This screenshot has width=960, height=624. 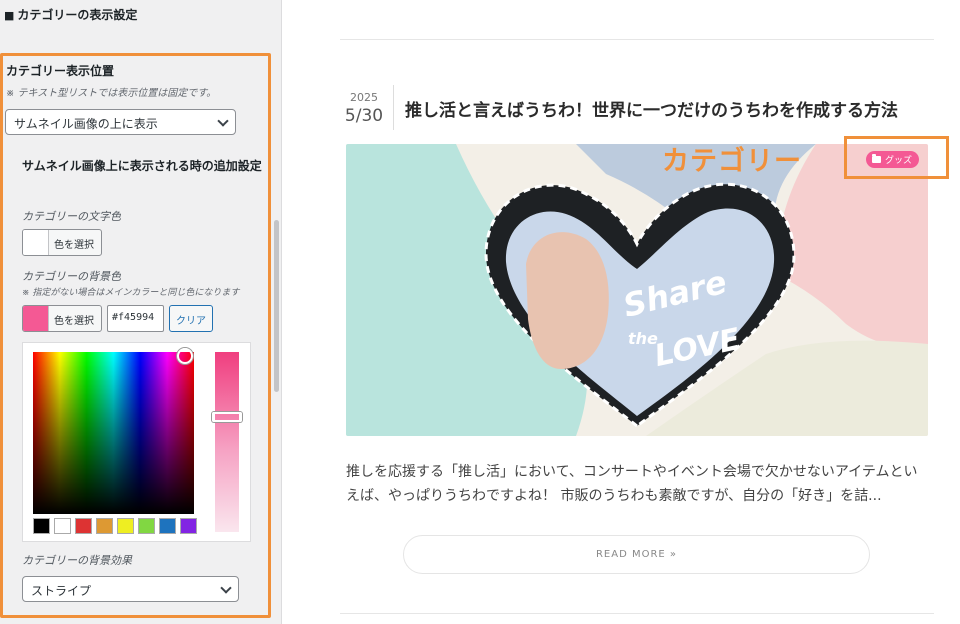 I want to click on section-title: ■ カテゴリーの表示設定, so click(x=71, y=15).